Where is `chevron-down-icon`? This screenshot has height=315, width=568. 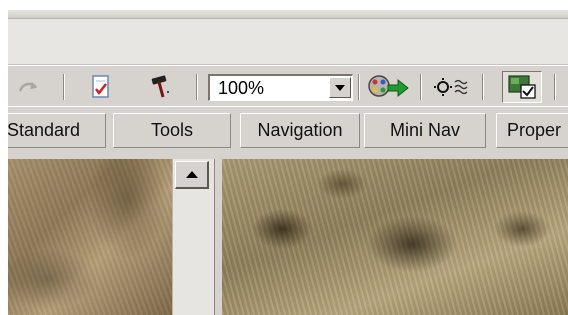
chevron-down-icon is located at coordinates (340, 87).